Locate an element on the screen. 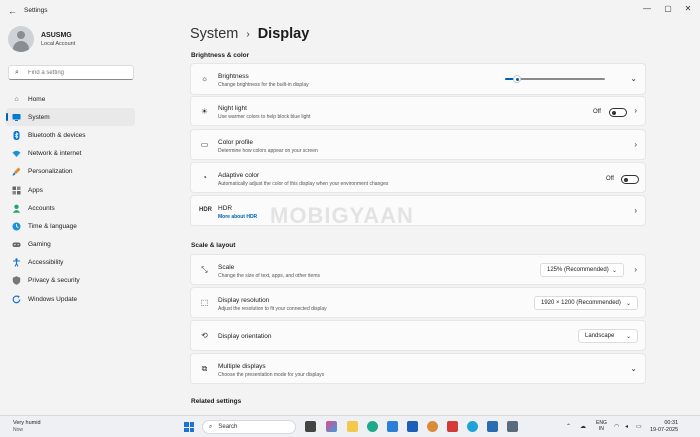 The width and height of the screenshot is (700, 437). sidebar-item-windows-update: Windows Update is located at coordinates (70, 299).